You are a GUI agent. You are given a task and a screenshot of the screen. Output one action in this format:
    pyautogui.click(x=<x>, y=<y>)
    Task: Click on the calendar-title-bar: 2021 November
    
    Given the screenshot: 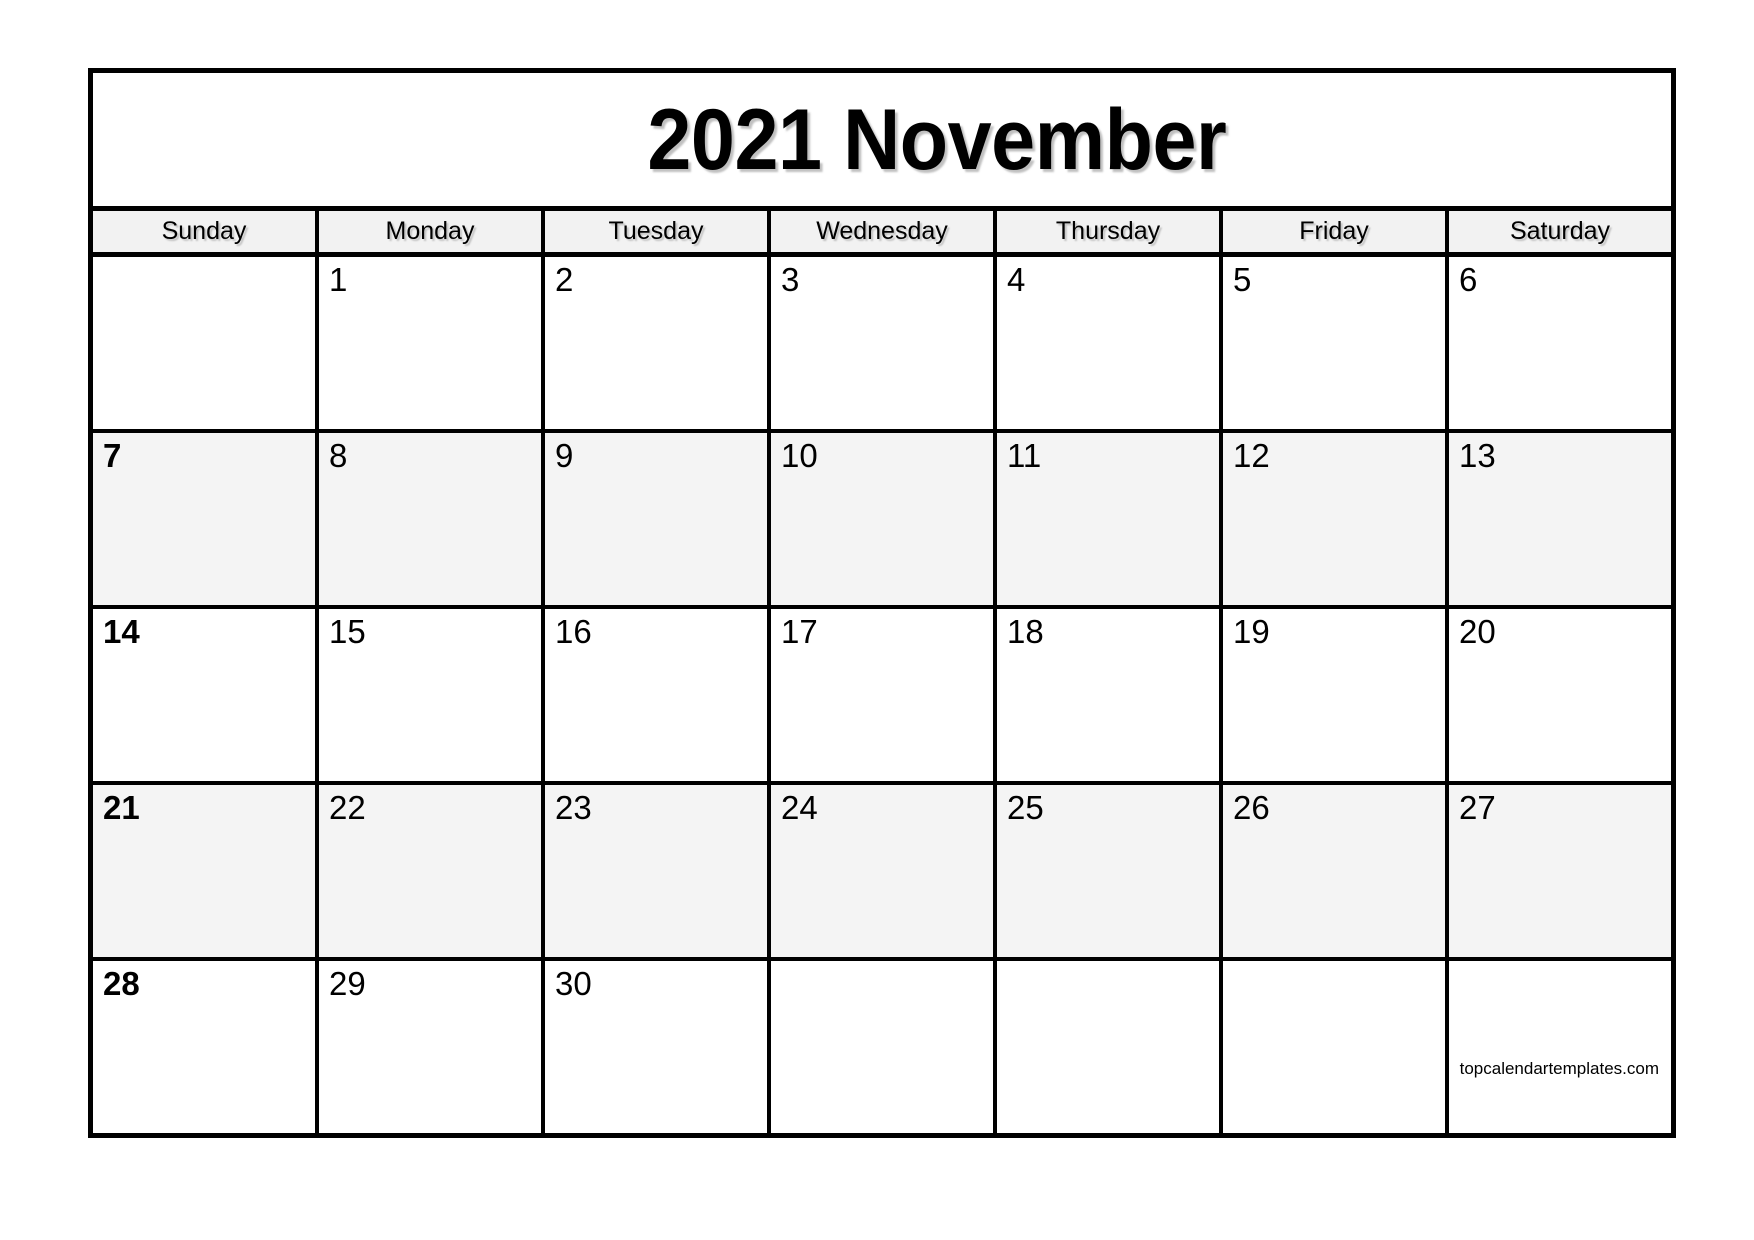 What is the action you would take?
    pyautogui.click(x=882, y=142)
    